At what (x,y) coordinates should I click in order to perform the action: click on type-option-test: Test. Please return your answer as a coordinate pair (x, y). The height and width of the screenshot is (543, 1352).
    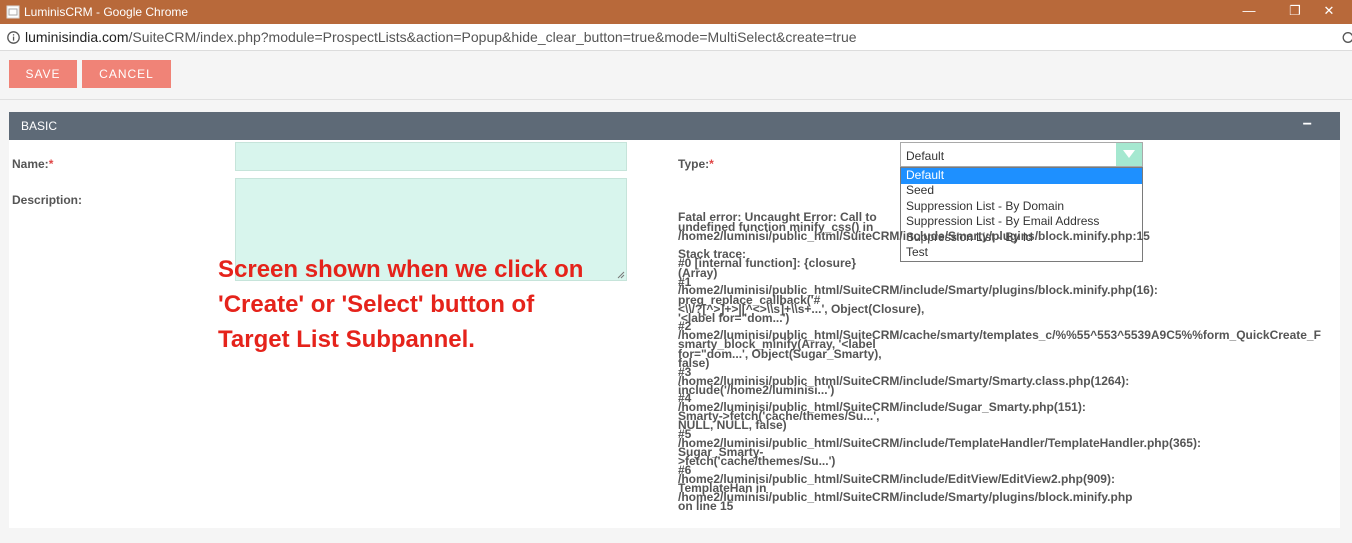
    Looking at the image, I should click on (1021, 253).